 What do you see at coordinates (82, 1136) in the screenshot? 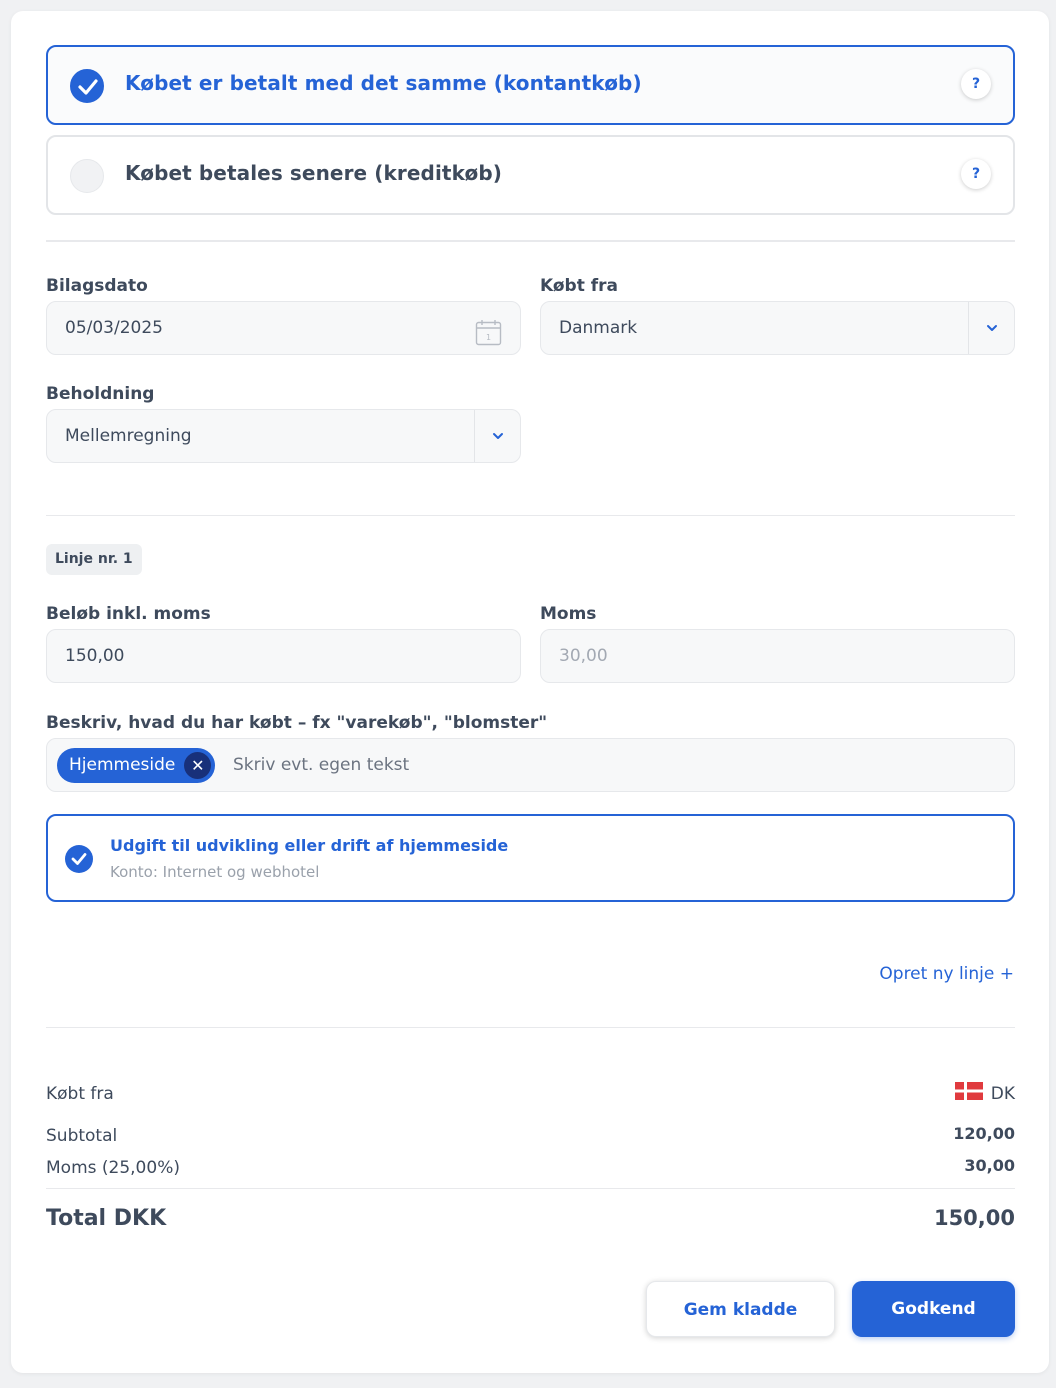
I see `subtotal-label: Subtotal` at bounding box center [82, 1136].